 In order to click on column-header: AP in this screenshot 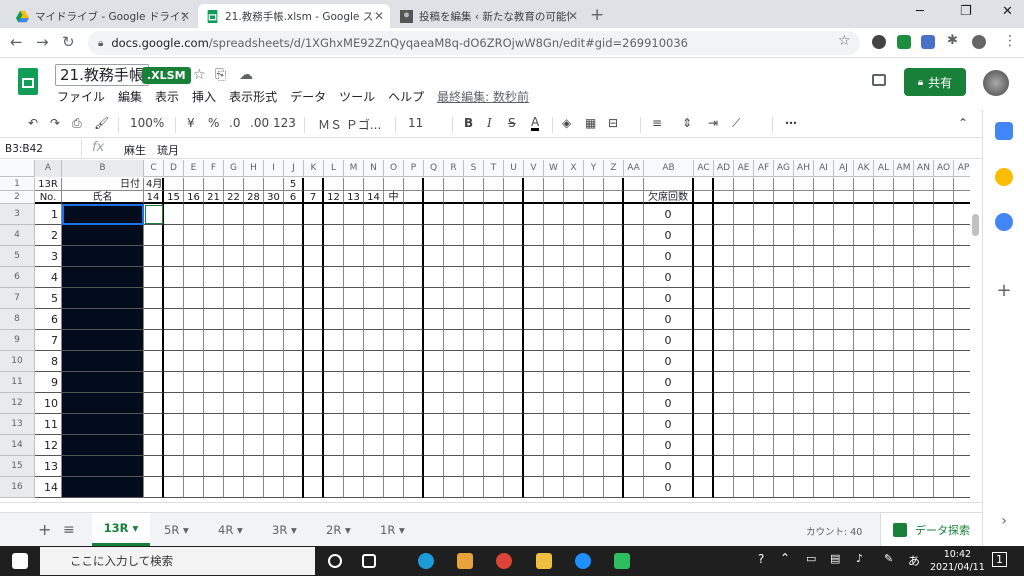, I will do `click(962, 168)`.